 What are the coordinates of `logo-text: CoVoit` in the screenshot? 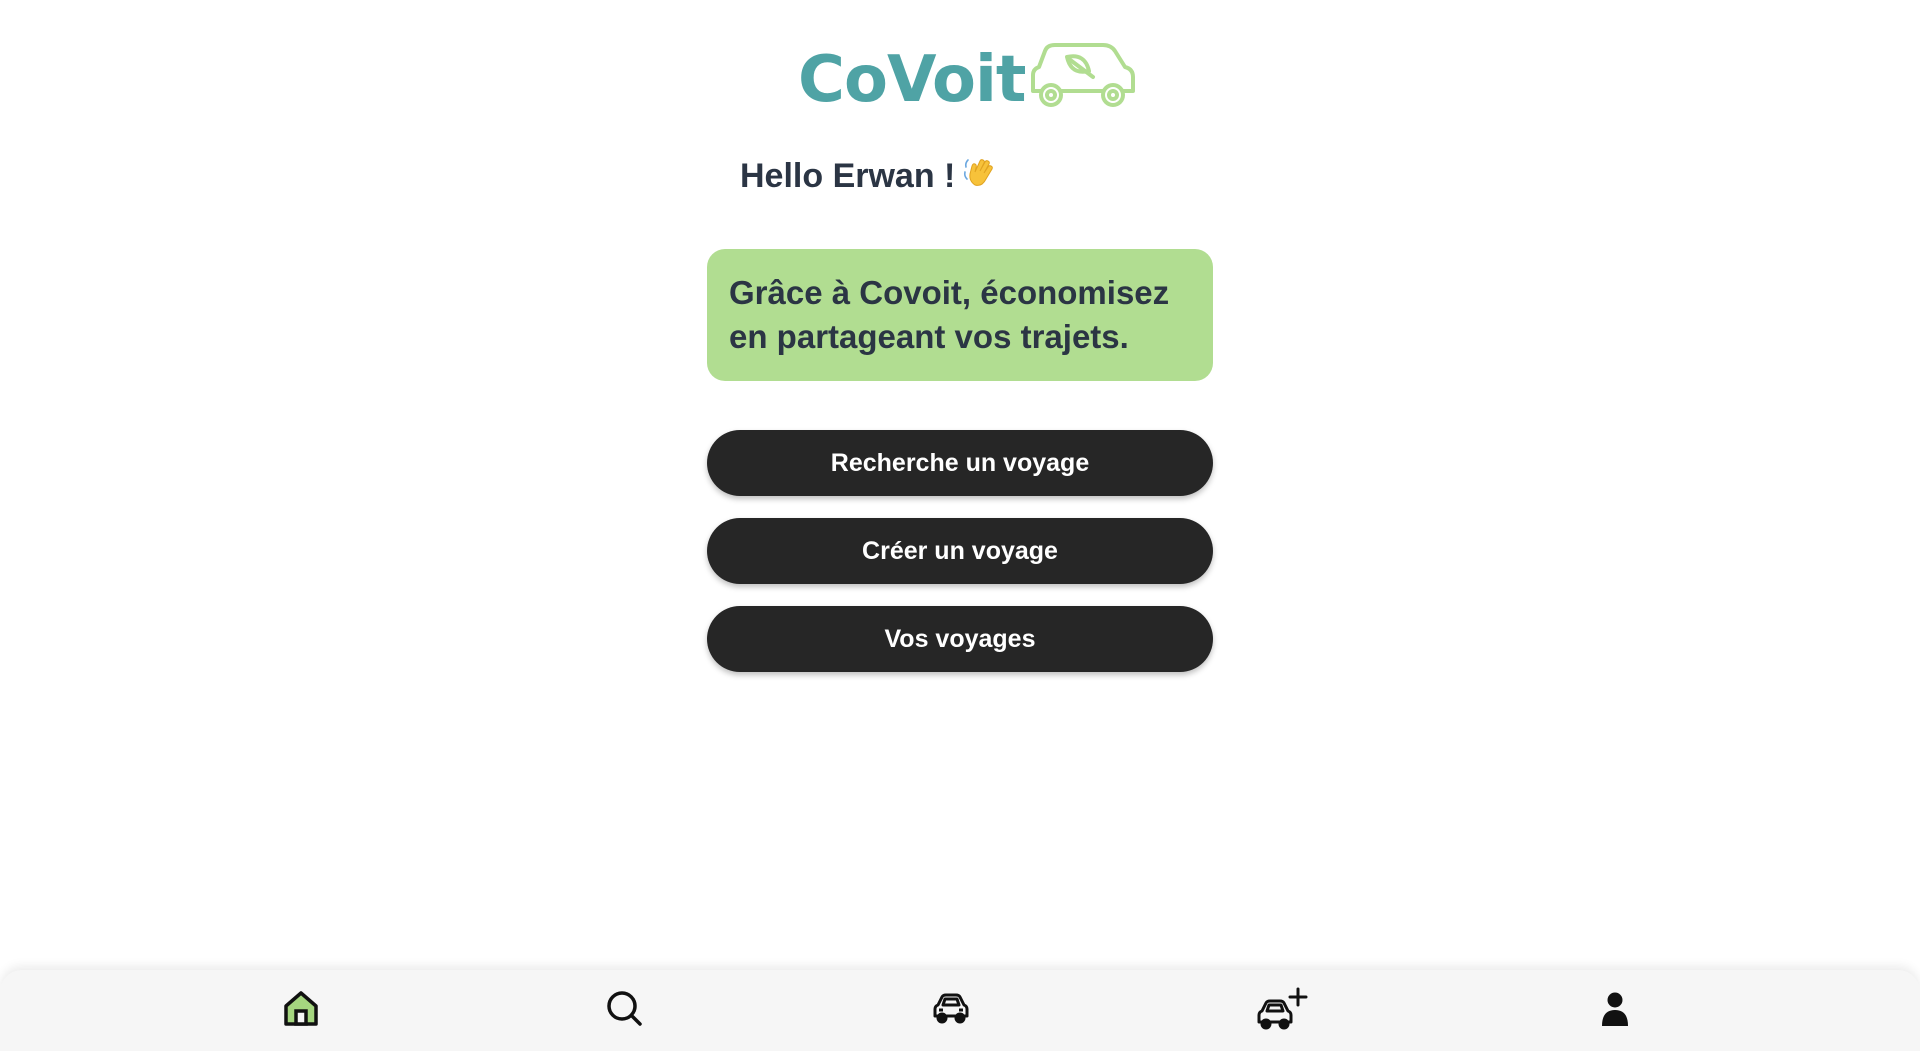 It's located at (912, 80).